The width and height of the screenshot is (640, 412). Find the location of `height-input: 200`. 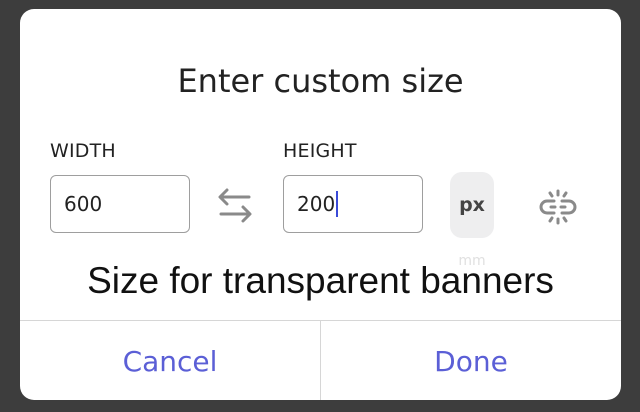

height-input: 200 is located at coordinates (353, 204).